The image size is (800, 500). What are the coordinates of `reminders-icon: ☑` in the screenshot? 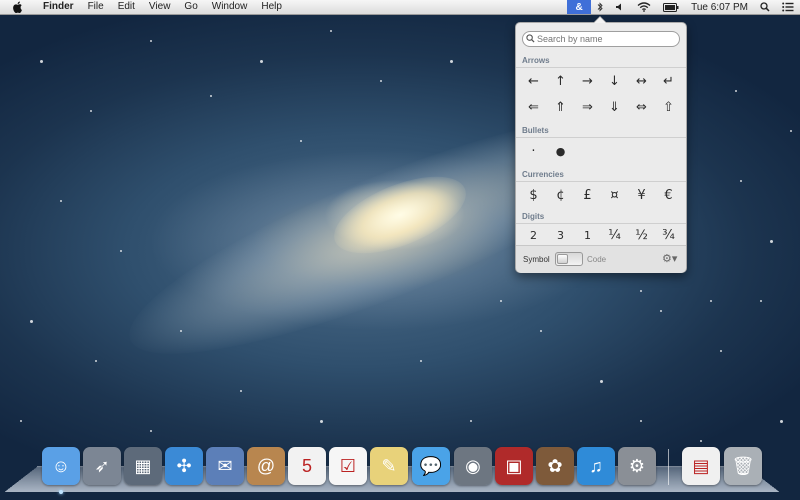 It's located at (348, 466).